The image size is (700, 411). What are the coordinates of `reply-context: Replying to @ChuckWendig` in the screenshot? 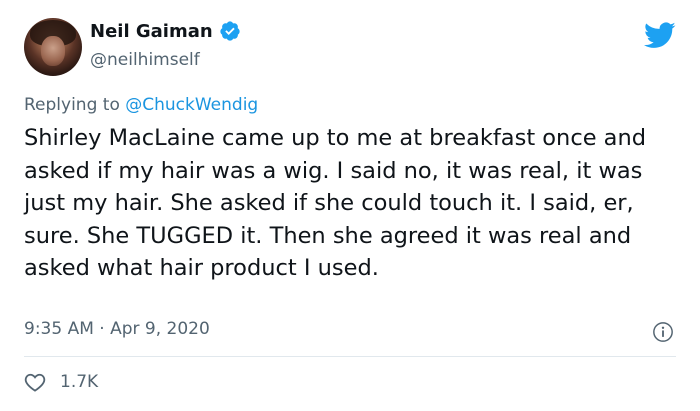 It's located at (141, 105).